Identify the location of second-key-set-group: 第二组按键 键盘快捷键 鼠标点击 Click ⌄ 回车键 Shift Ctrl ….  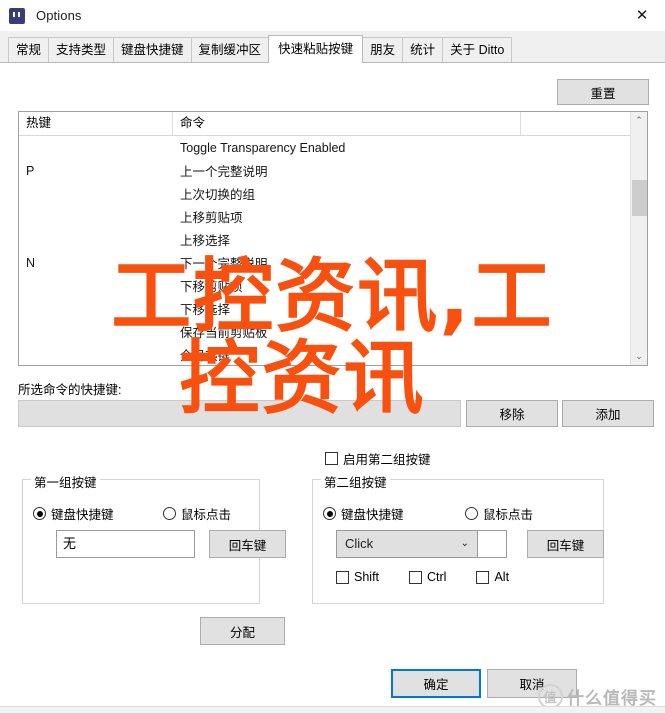
(458, 538).